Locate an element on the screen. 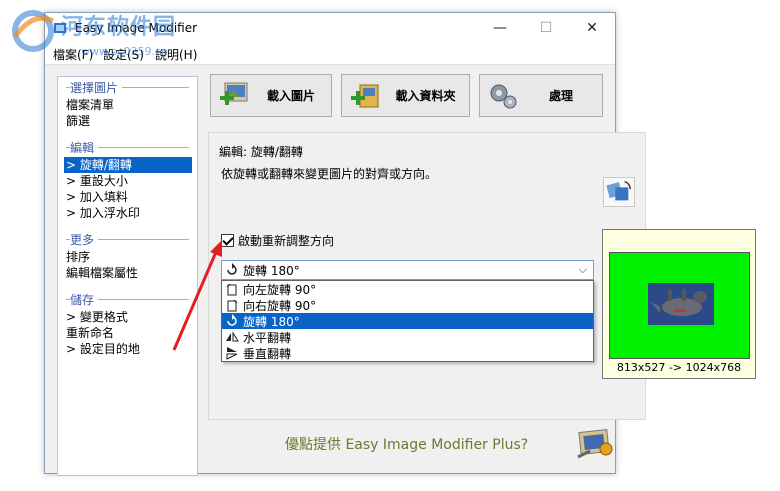 The image size is (780, 491). load-image-label: 載入圖片 is located at coordinates (290, 96).